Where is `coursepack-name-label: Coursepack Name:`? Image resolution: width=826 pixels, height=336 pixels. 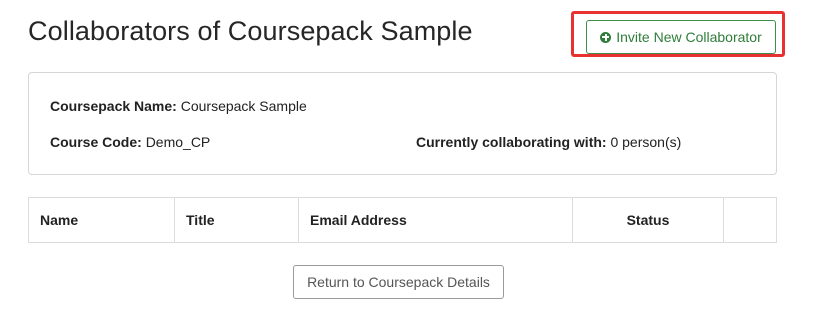
coursepack-name-label: Coursepack Name: is located at coordinates (113, 106).